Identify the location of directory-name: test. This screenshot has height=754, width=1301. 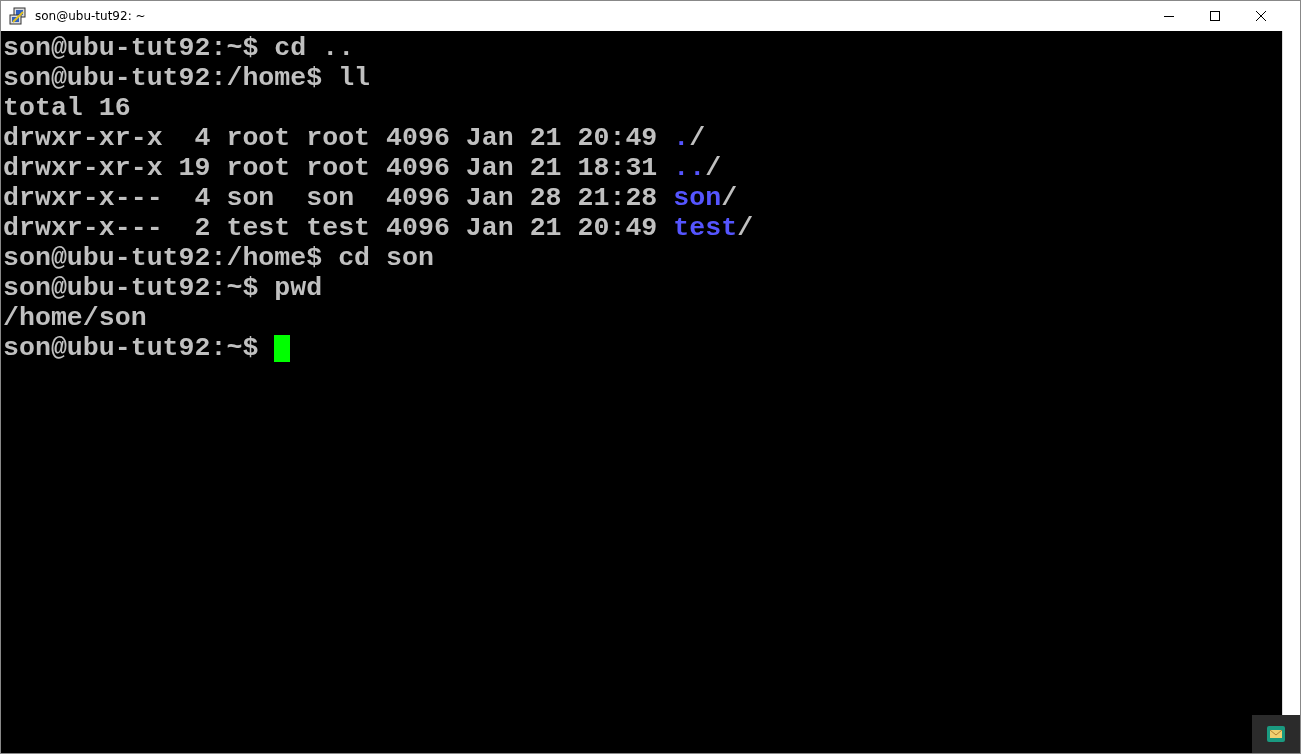
(705, 228).